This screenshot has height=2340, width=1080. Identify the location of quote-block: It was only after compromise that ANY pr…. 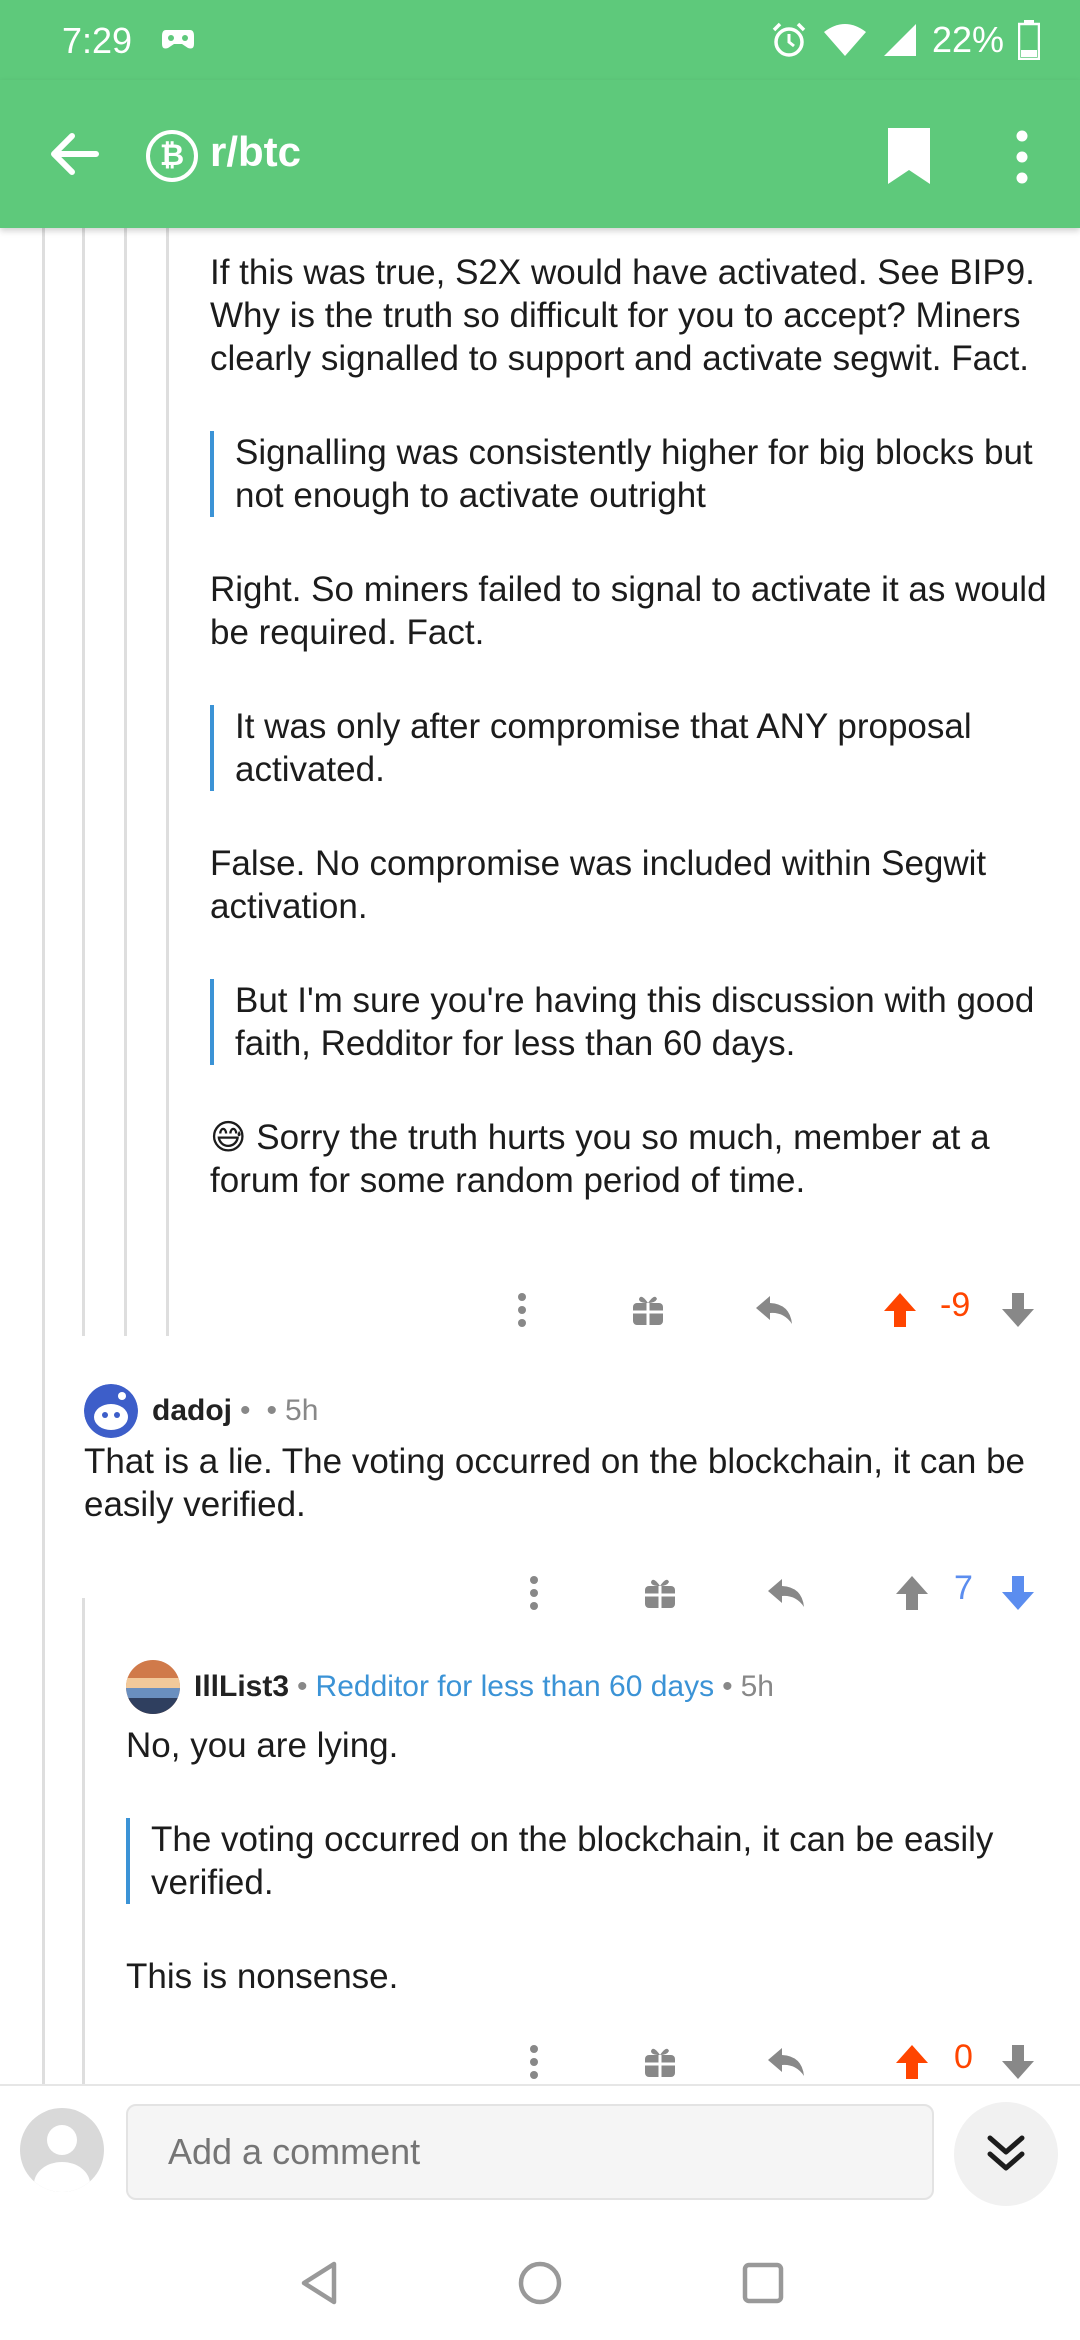
(640, 748).